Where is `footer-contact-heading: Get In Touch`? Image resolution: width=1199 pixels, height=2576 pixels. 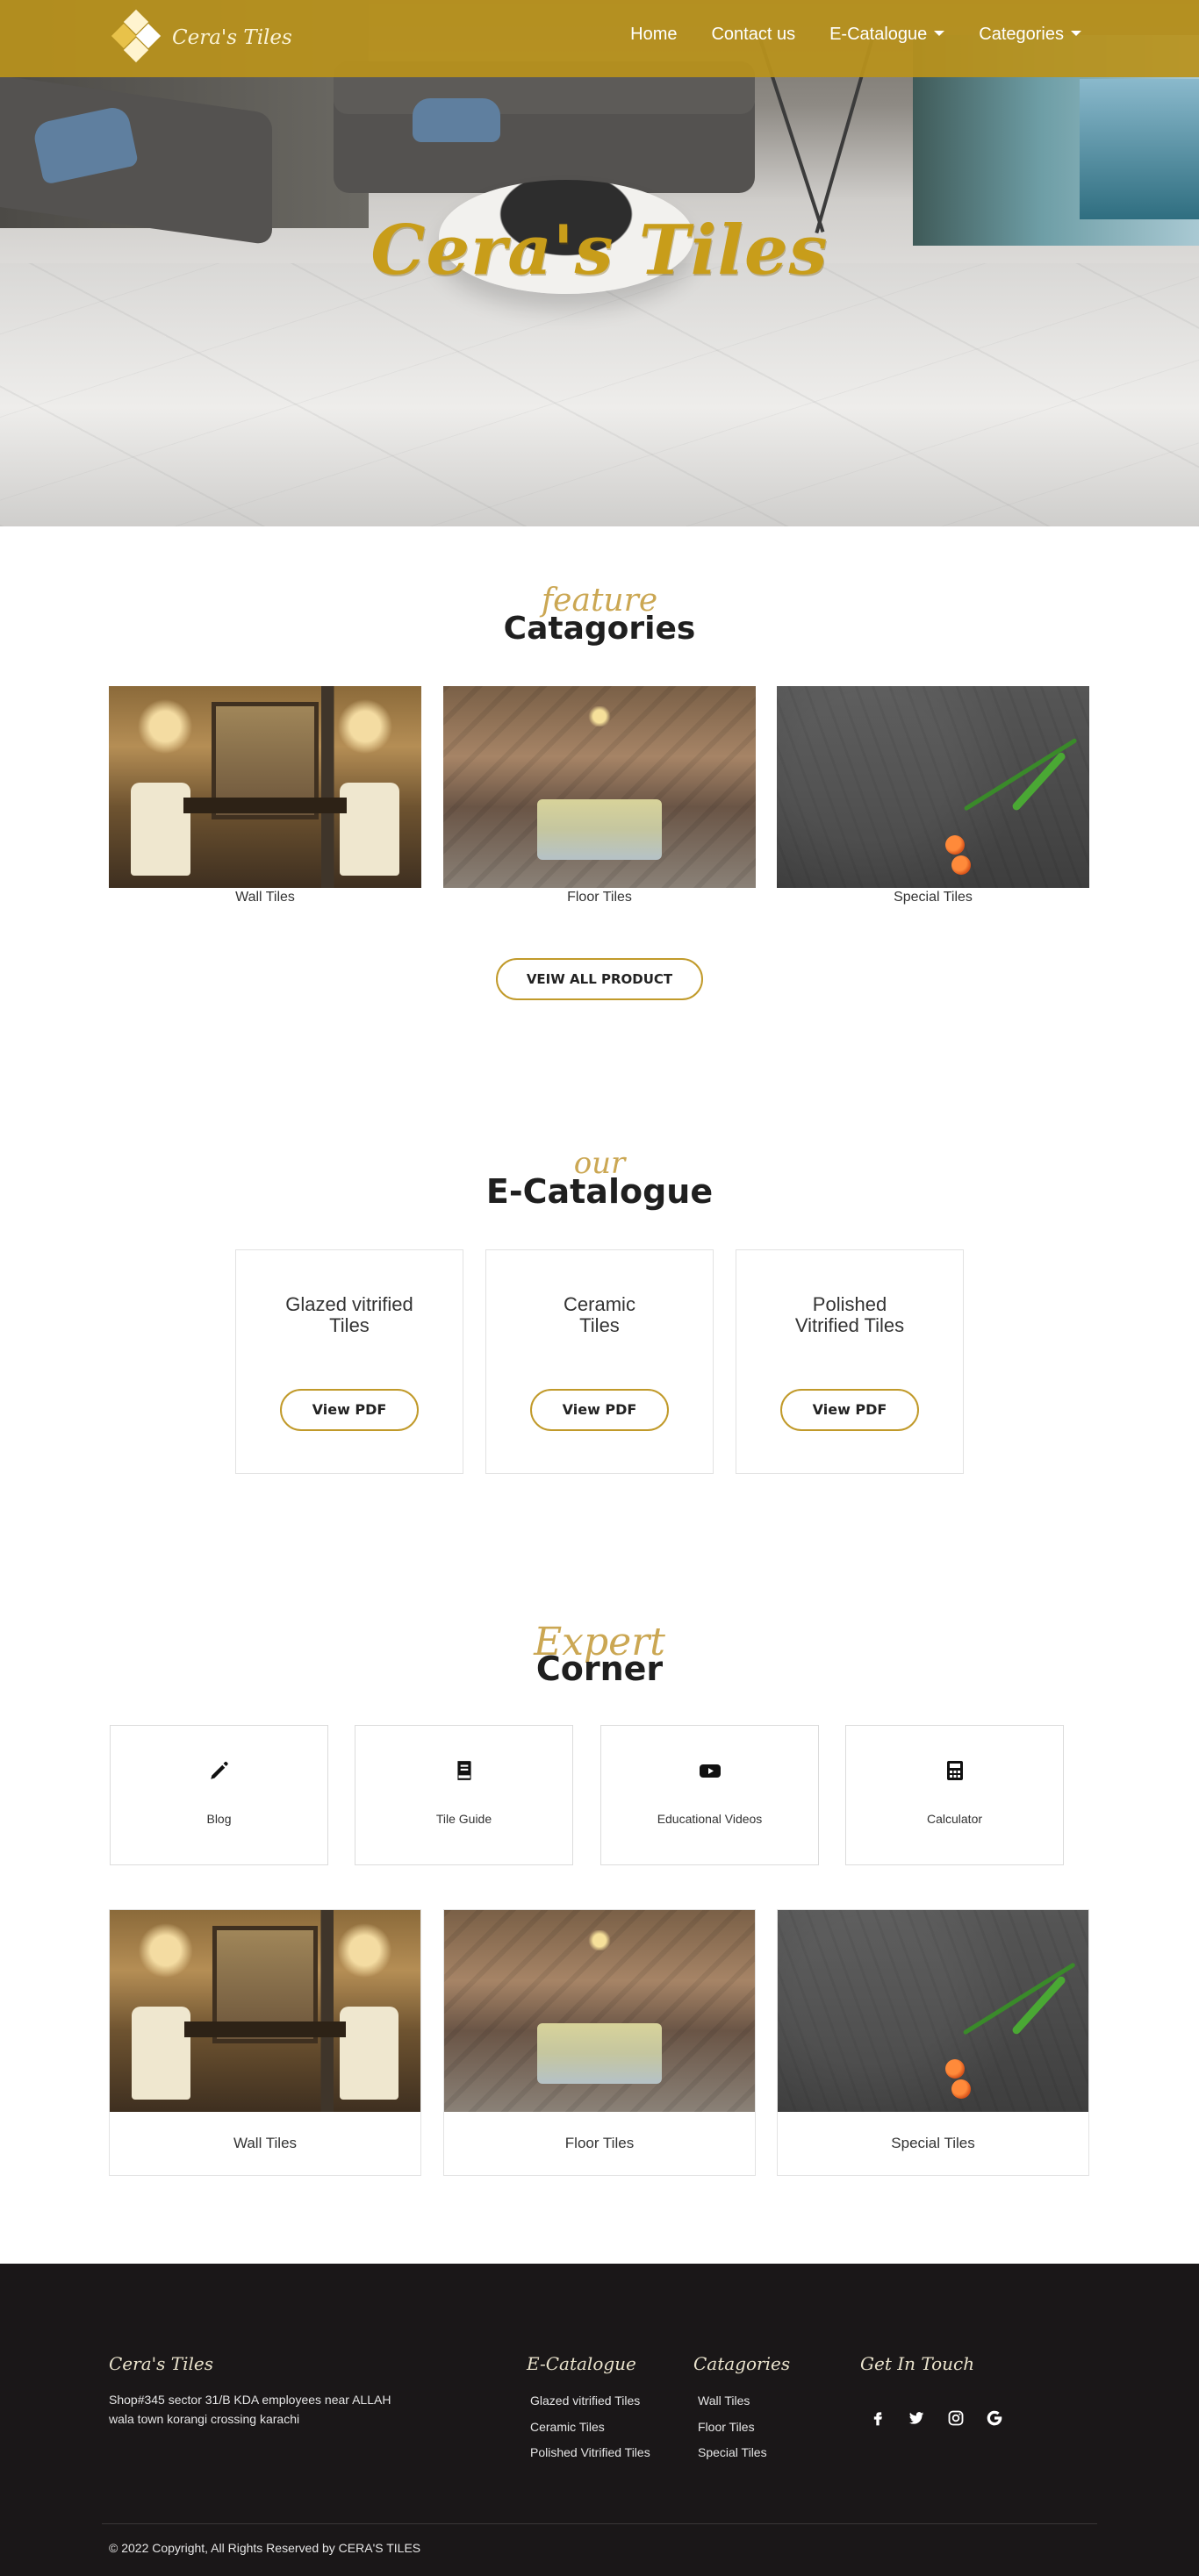 footer-contact-heading: Get In Touch is located at coordinates (917, 2363).